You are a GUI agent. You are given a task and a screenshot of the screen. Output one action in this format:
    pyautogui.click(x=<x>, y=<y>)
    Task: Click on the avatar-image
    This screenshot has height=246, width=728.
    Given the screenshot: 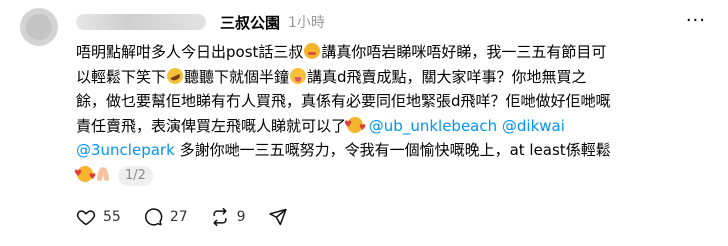 What is the action you would take?
    pyautogui.click(x=39, y=27)
    